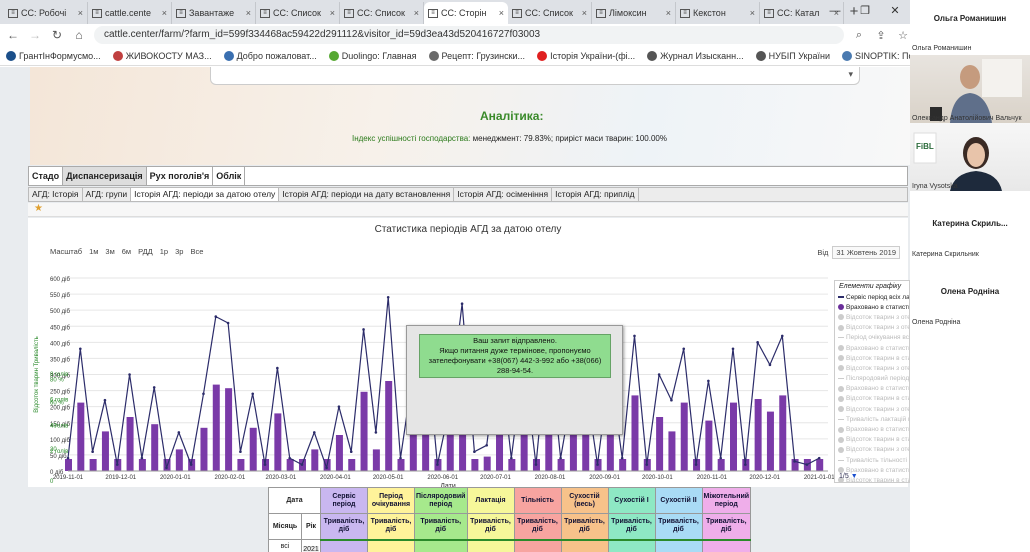  I want to click on column-header: Сухостій I, so click(631, 500).